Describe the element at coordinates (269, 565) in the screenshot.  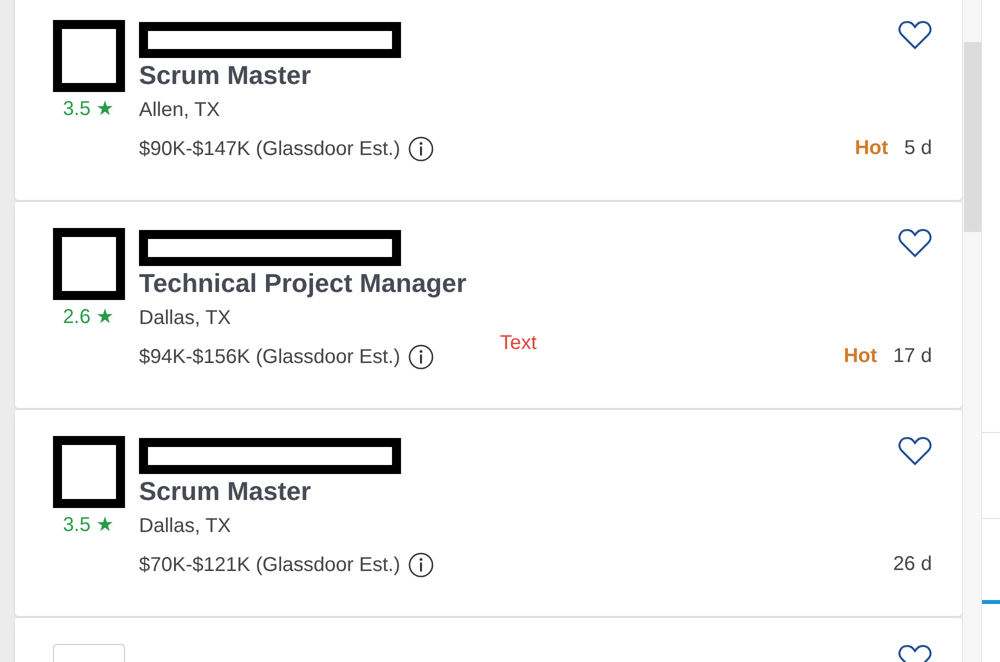
I see `salary-estimate: $70K-$121K (Glassdoor Est.)` at that location.